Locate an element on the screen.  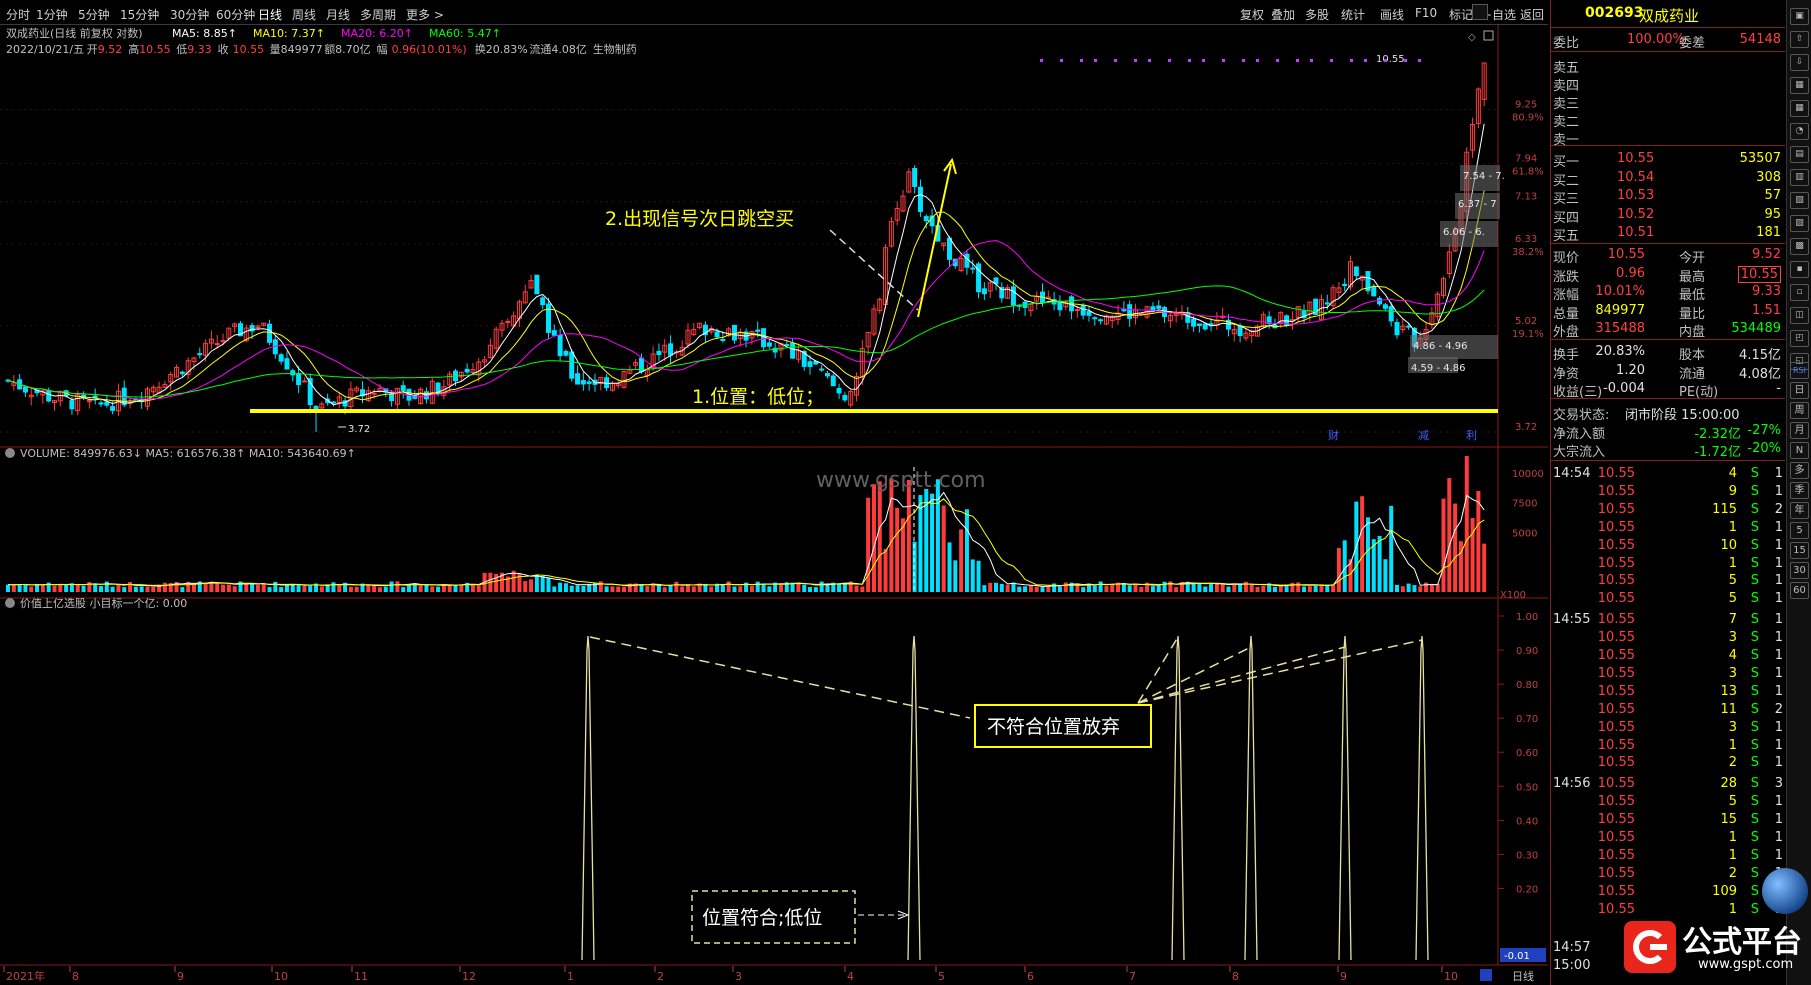
buy-price: 10.54 is located at coordinates (1636, 177).